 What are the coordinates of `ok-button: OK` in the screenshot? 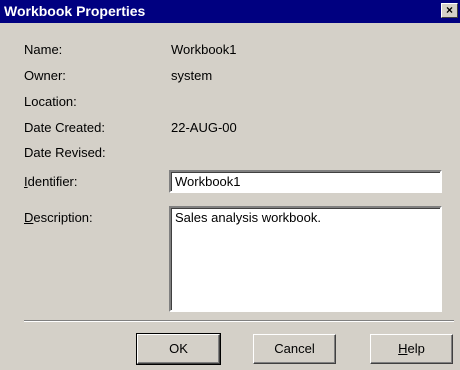 It's located at (178, 349).